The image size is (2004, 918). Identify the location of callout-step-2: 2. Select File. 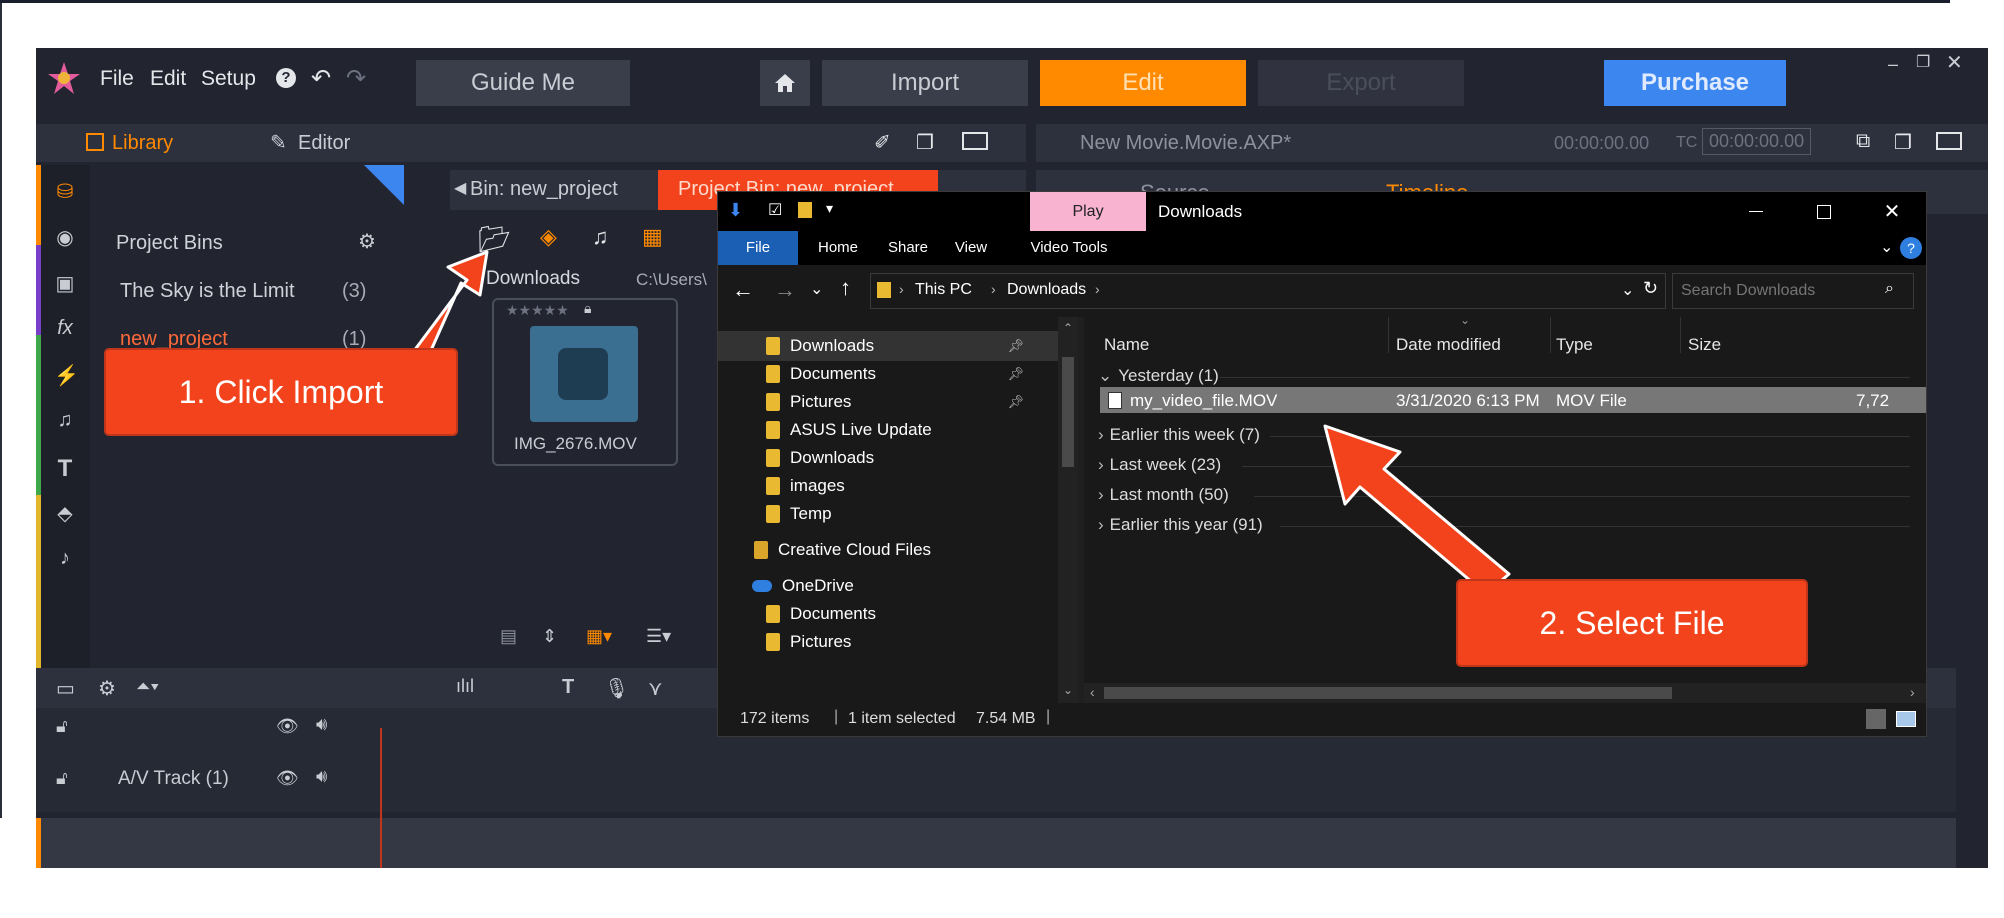
(1632, 623).